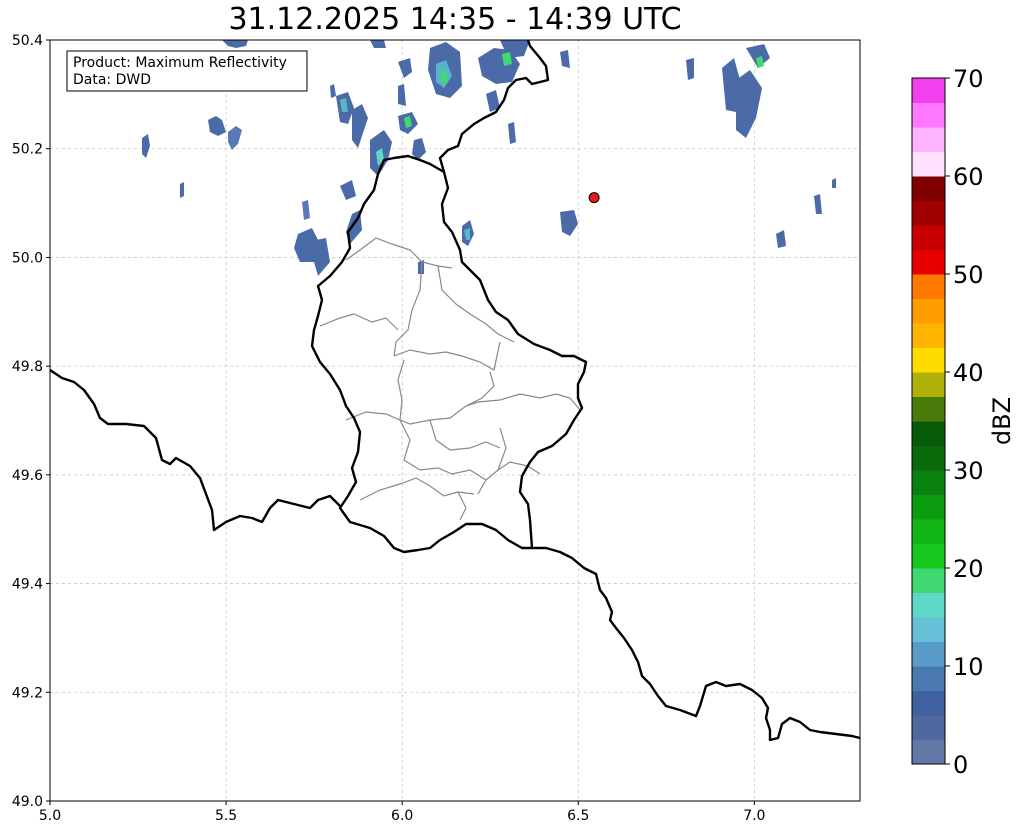 The image size is (1023, 834). What do you see at coordinates (27, 476) in the screenshot?
I see `y-tick-label: 49.6` at bounding box center [27, 476].